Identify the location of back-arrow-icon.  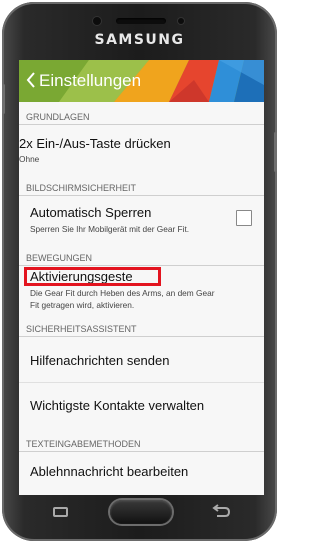
(221, 512).